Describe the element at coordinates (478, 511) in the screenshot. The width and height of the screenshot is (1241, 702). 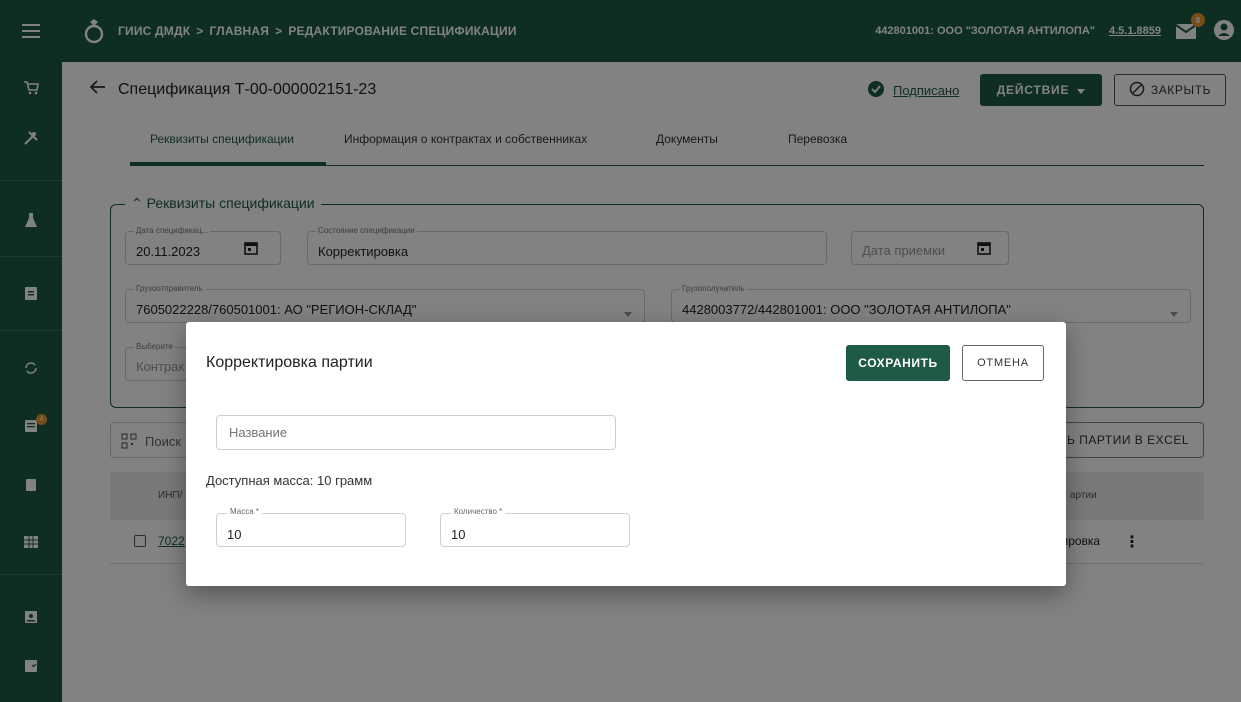
I see `quantity-label: Количество *` at that location.